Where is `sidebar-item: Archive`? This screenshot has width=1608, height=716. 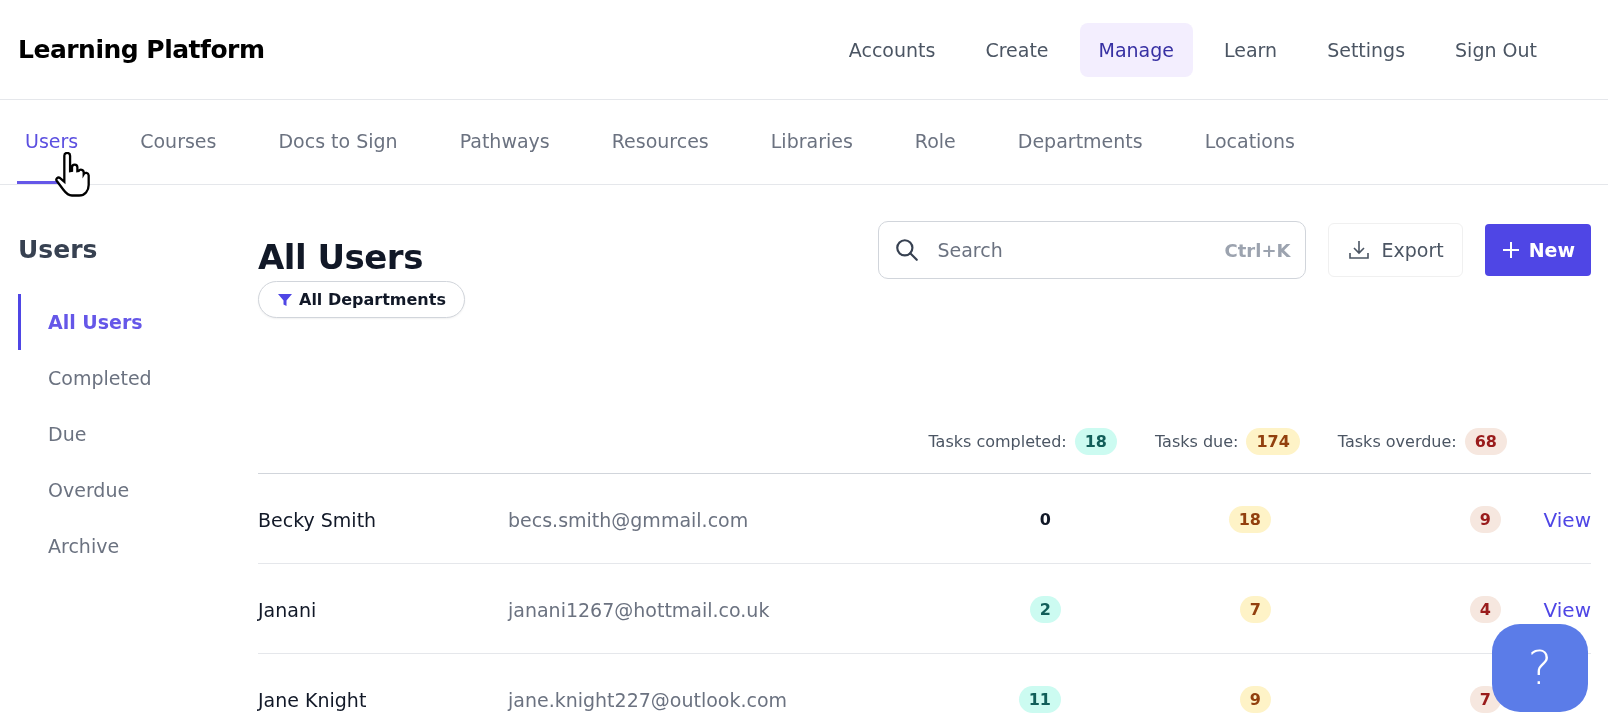
sidebar-item: Archive is located at coordinates (138, 546).